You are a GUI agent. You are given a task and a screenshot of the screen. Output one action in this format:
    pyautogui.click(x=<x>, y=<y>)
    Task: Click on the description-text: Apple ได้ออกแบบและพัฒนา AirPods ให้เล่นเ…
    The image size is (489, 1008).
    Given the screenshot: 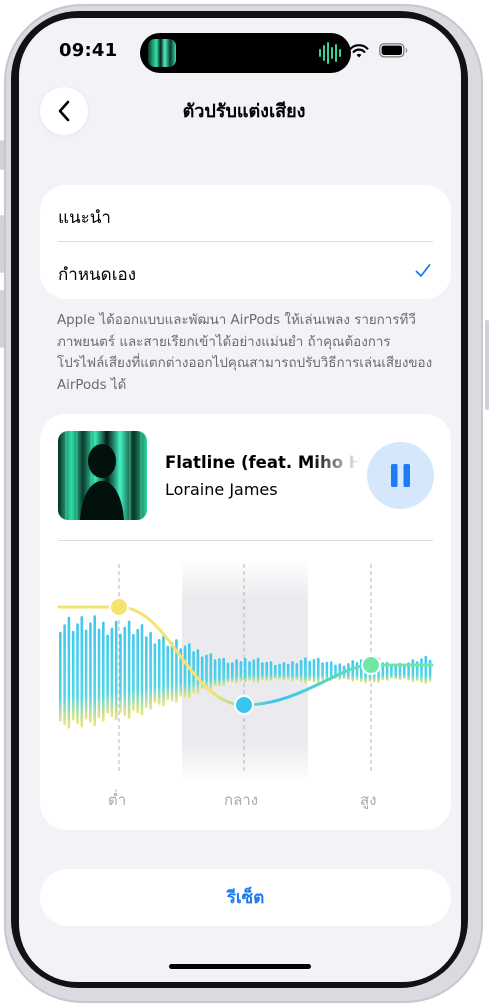 What is the action you would take?
    pyautogui.click(x=245, y=353)
    